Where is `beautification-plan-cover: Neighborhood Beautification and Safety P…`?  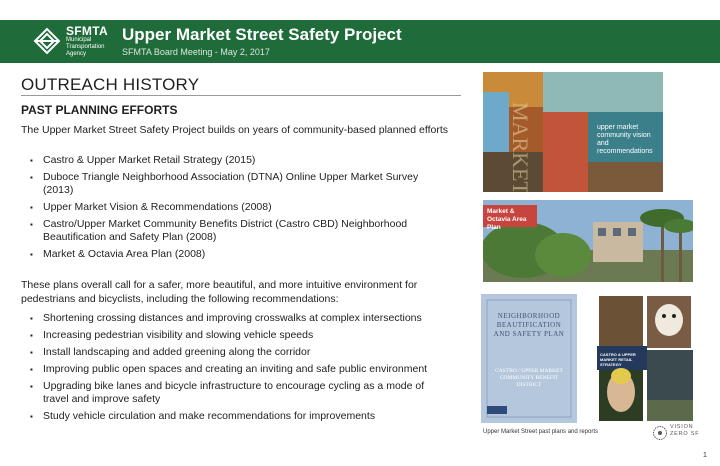 beautification-plan-cover: Neighborhood Beautification and Safety P… is located at coordinates (529, 358).